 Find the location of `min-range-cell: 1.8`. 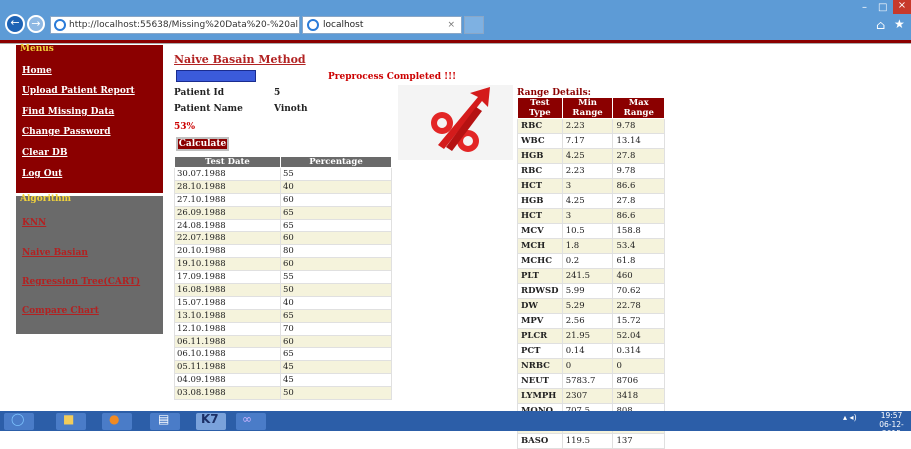

min-range-cell: 1.8 is located at coordinates (587, 246).